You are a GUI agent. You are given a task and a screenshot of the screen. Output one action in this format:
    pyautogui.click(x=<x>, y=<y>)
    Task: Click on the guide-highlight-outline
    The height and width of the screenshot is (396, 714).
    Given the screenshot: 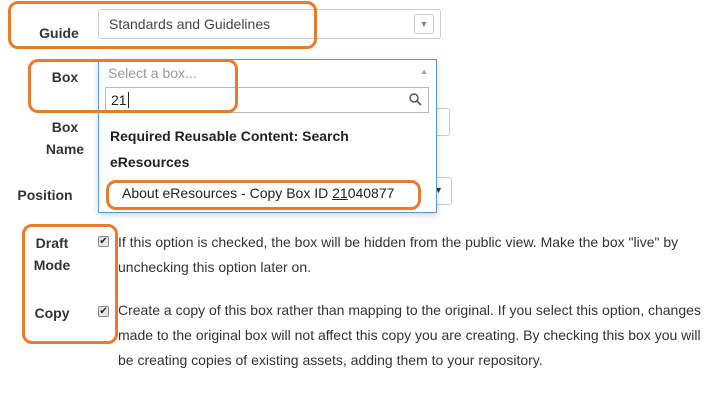 What is the action you would take?
    pyautogui.click(x=162, y=25)
    